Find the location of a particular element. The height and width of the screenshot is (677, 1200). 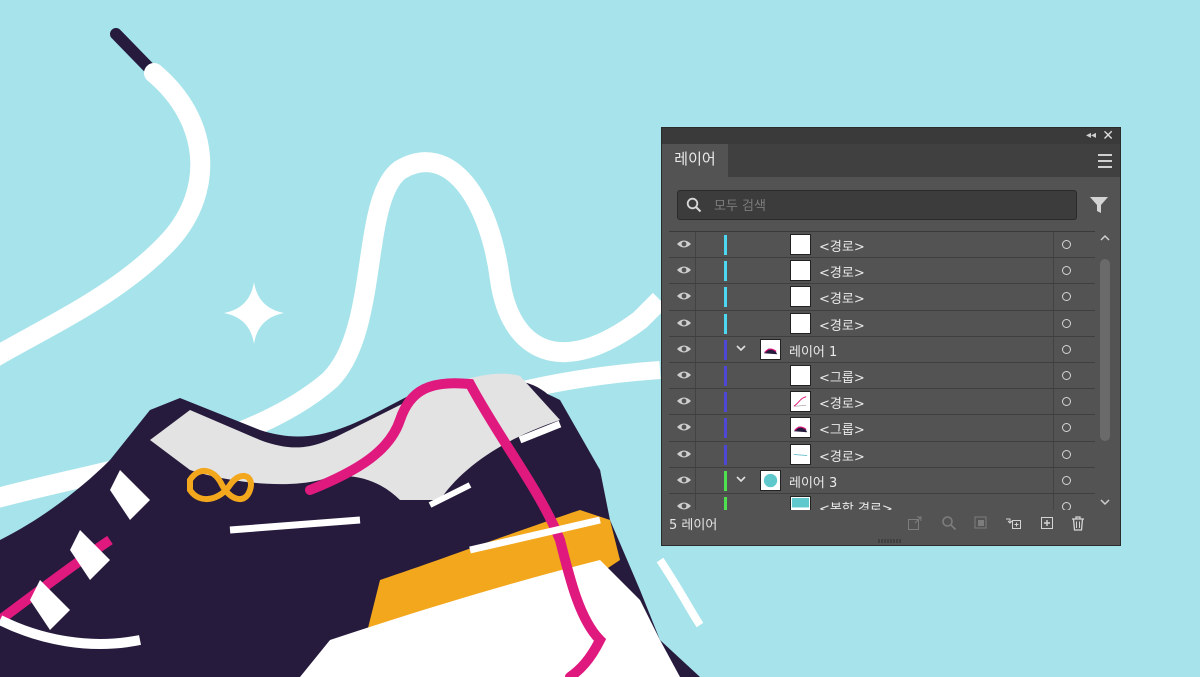

tab-layers: 레이어 is located at coordinates (695, 160).